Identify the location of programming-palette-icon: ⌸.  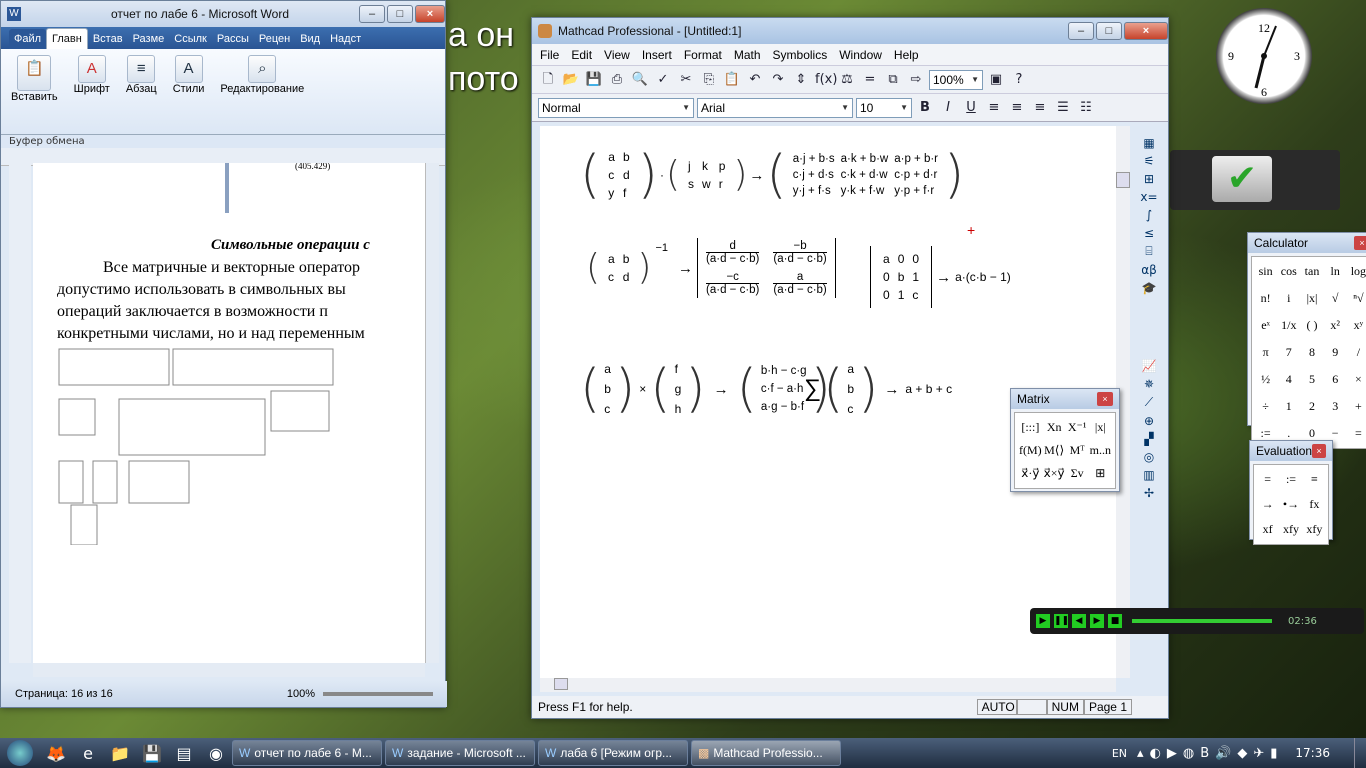
(1148, 251).